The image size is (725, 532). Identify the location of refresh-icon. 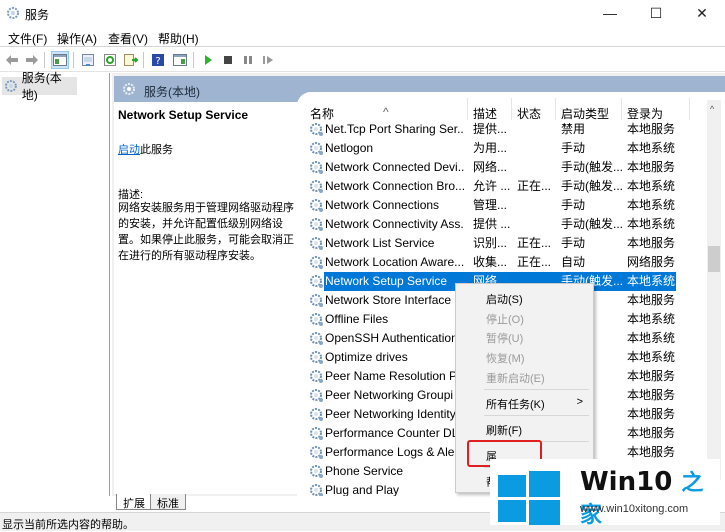
(110, 60).